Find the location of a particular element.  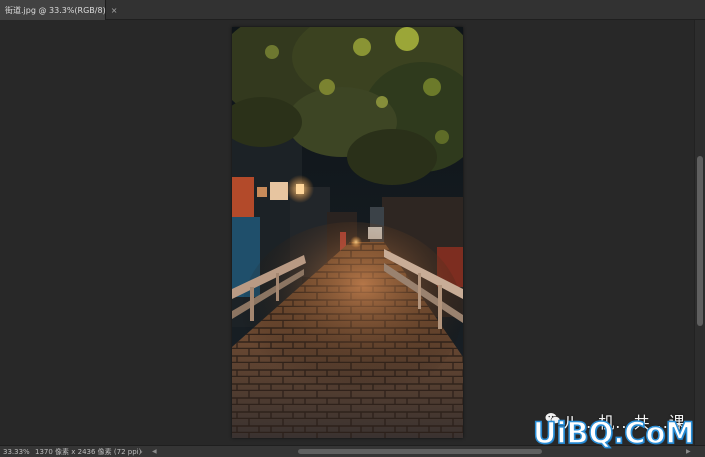

document-info: 1370 像素 x 2436 像素 (72 ppi) is located at coordinates (88, 452).